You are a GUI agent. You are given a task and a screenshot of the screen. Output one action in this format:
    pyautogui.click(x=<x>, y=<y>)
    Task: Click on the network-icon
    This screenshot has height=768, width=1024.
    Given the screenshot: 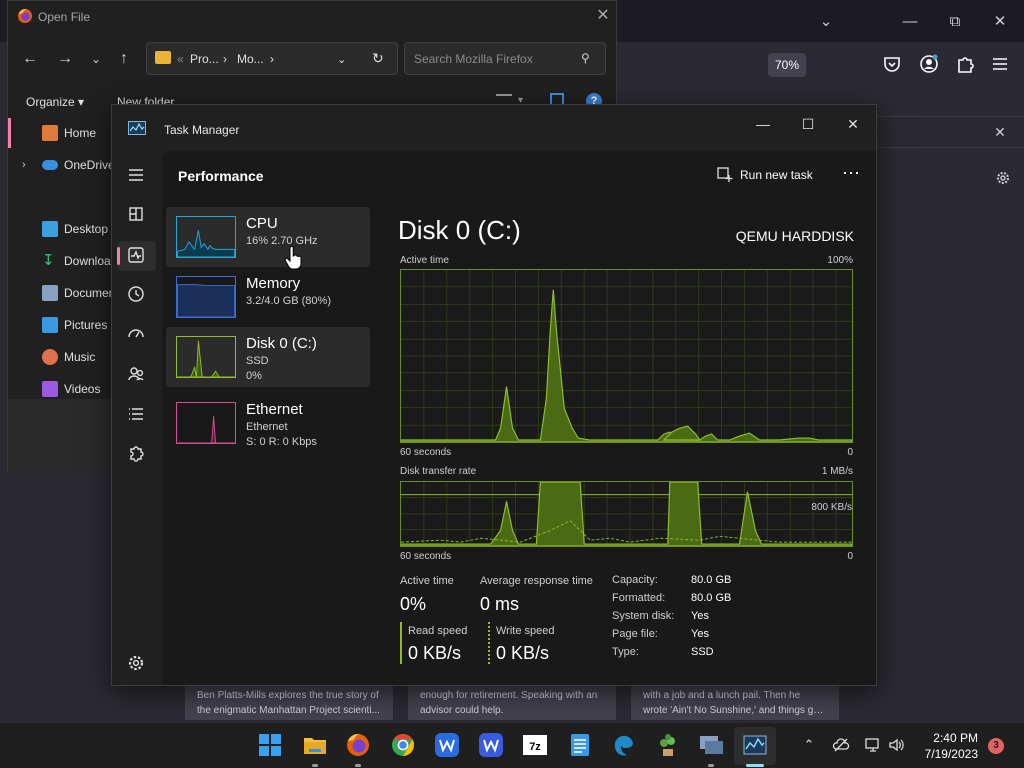 What is the action you would take?
    pyautogui.click(x=873, y=745)
    